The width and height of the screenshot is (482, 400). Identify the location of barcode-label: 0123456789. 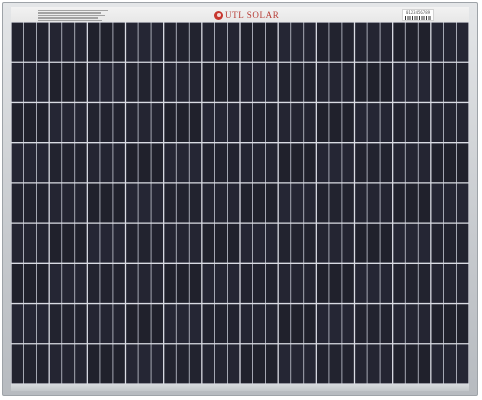
(418, 15).